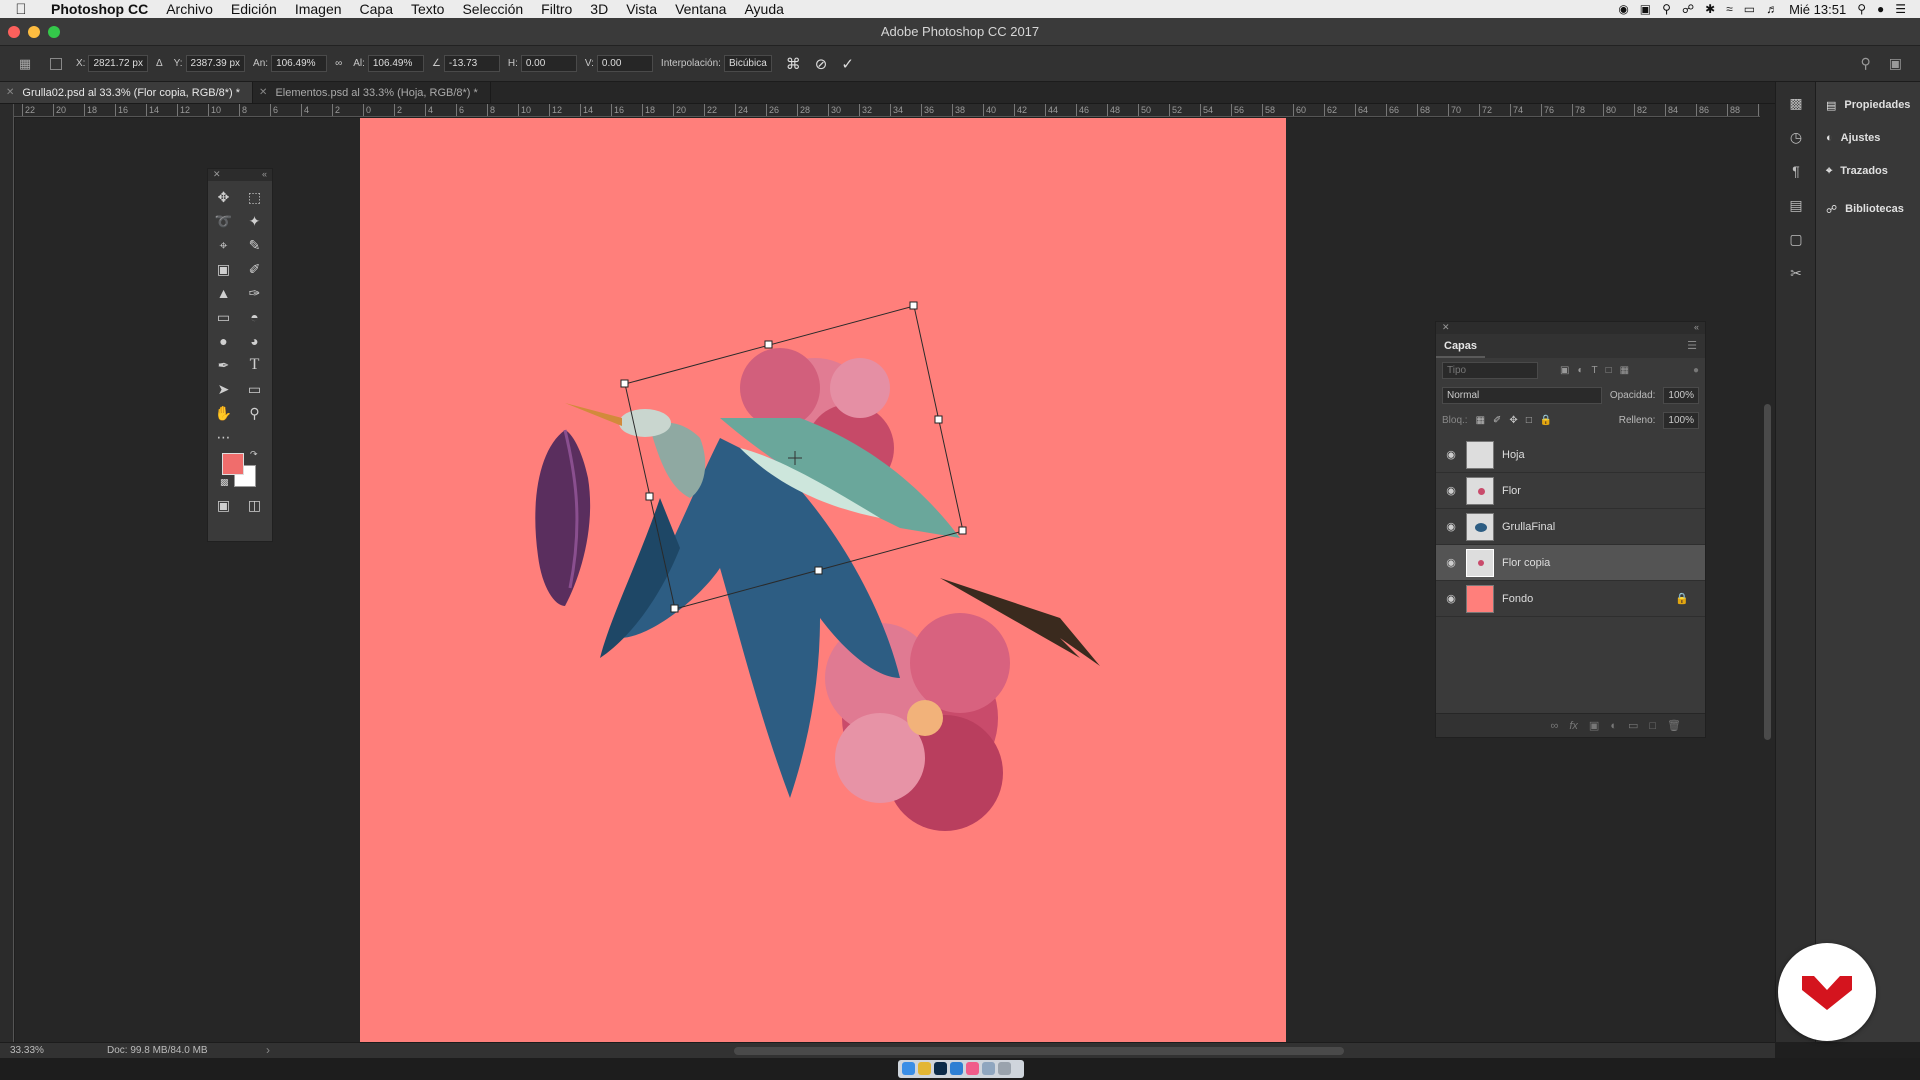 This screenshot has width=1920, height=1080. What do you see at coordinates (255, 317) in the screenshot?
I see `paint-bucket-tool-icon: ◓` at bounding box center [255, 317].